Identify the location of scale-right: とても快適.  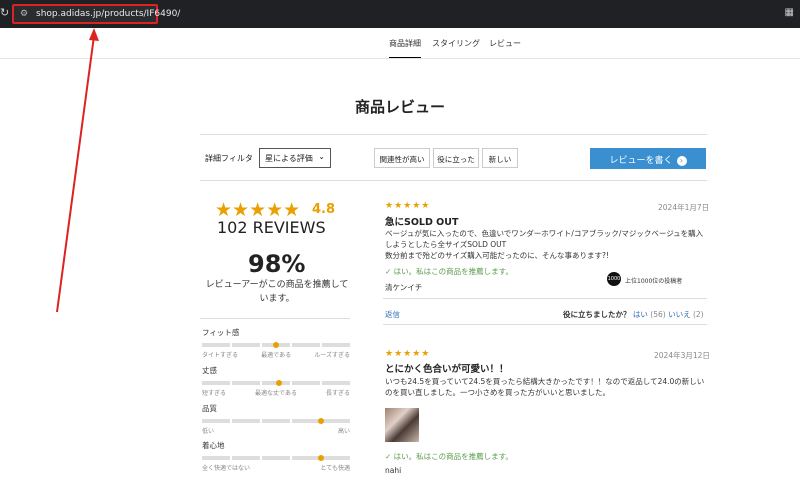
(335, 468).